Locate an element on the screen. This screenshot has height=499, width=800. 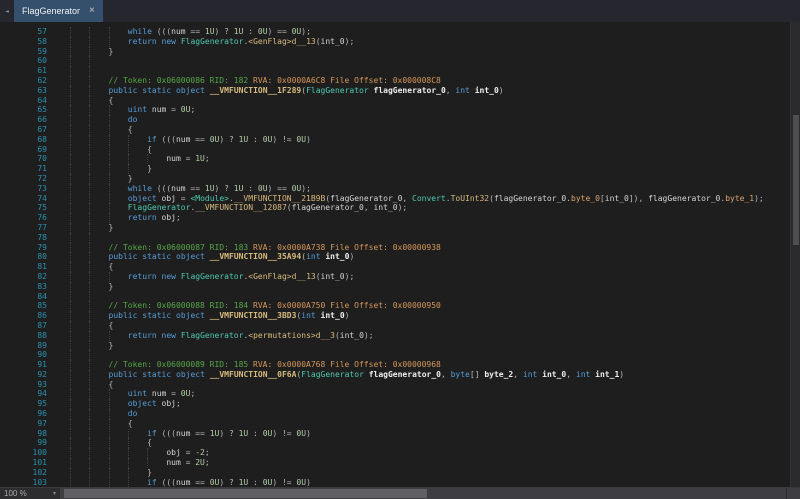
code-line: 61 is located at coordinates (395, 71).